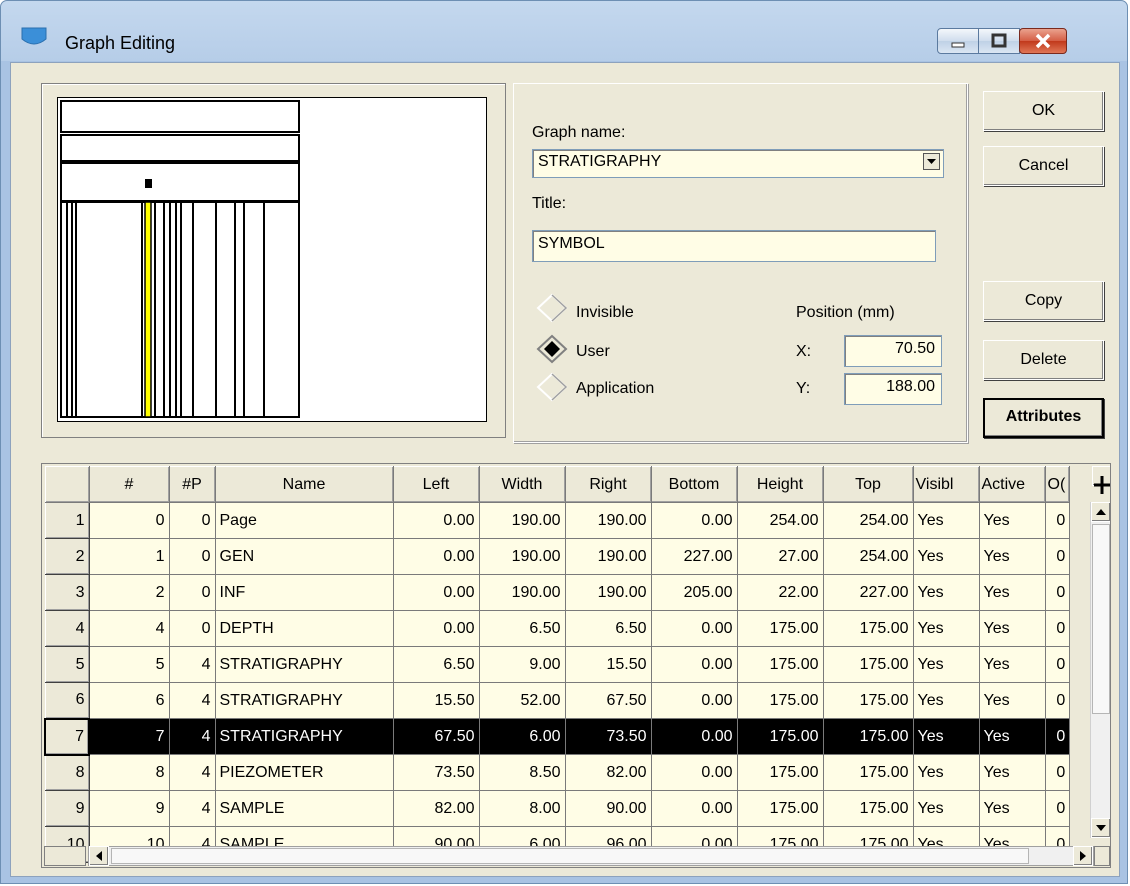 The height and width of the screenshot is (886, 1130). Describe the element at coordinates (129, 700) in the screenshot. I see `table-cell: 6` at that location.